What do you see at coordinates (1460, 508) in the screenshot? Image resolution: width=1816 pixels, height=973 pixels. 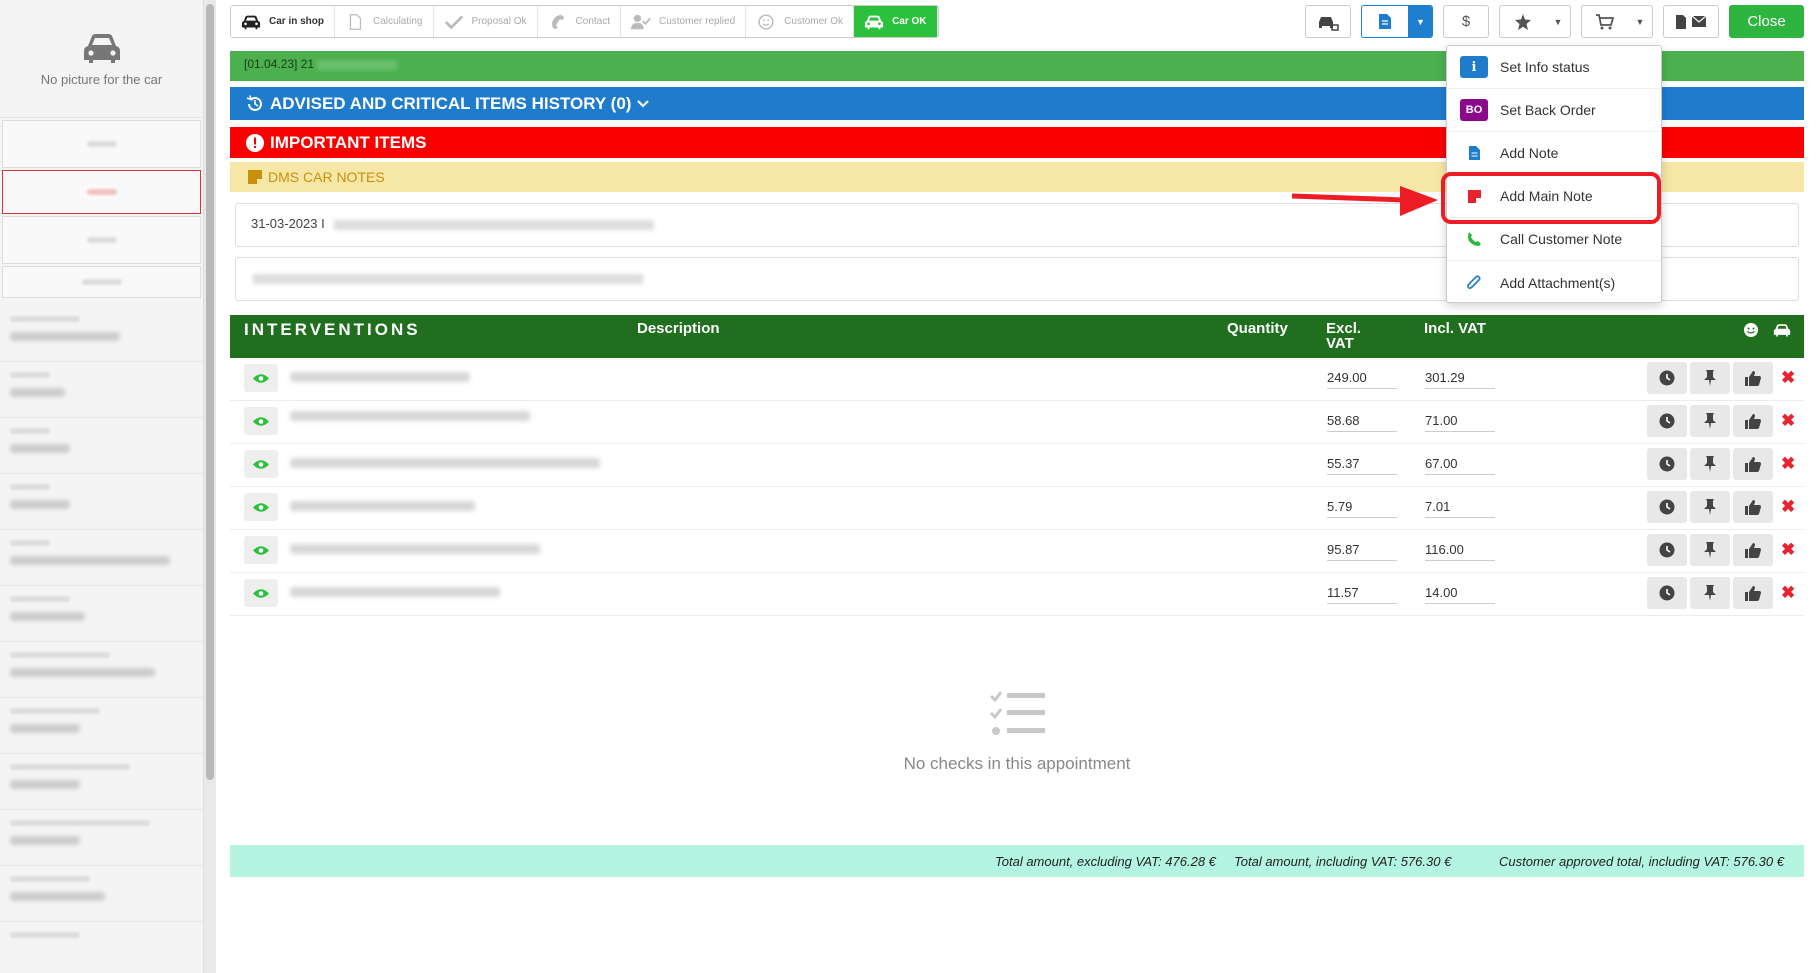 I see `incl-vat-value: 7.01` at bounding box center [1460, 508].